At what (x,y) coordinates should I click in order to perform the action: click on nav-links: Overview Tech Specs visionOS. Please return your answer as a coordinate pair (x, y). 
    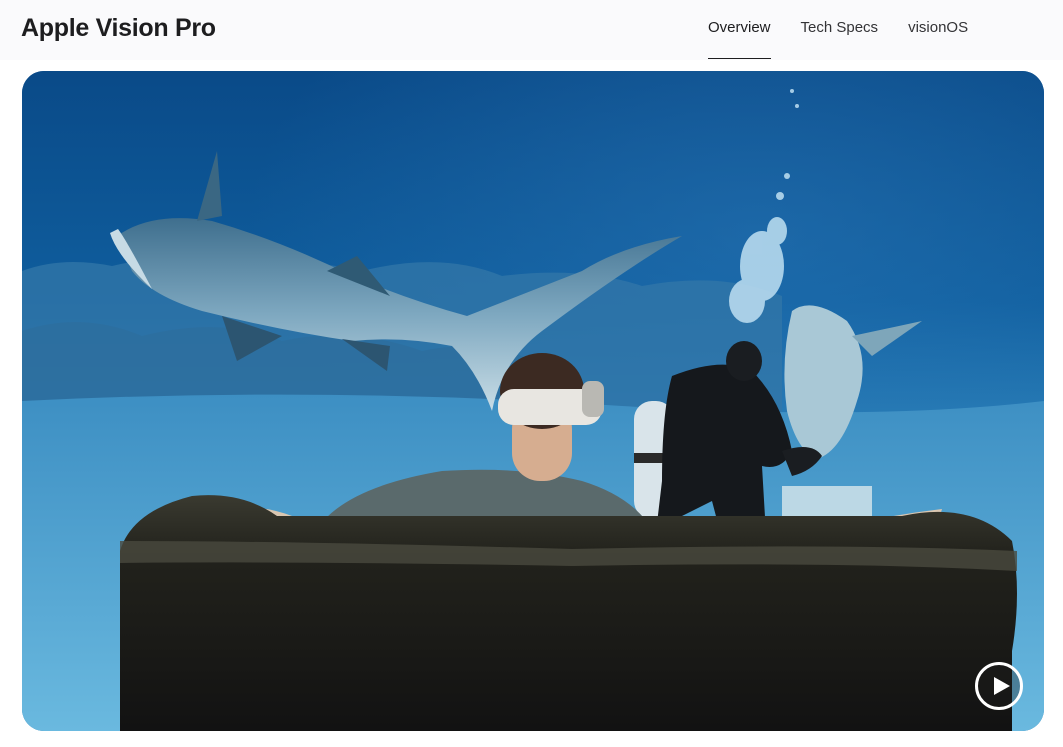
    Looking at the image, I should click on (838, 30).